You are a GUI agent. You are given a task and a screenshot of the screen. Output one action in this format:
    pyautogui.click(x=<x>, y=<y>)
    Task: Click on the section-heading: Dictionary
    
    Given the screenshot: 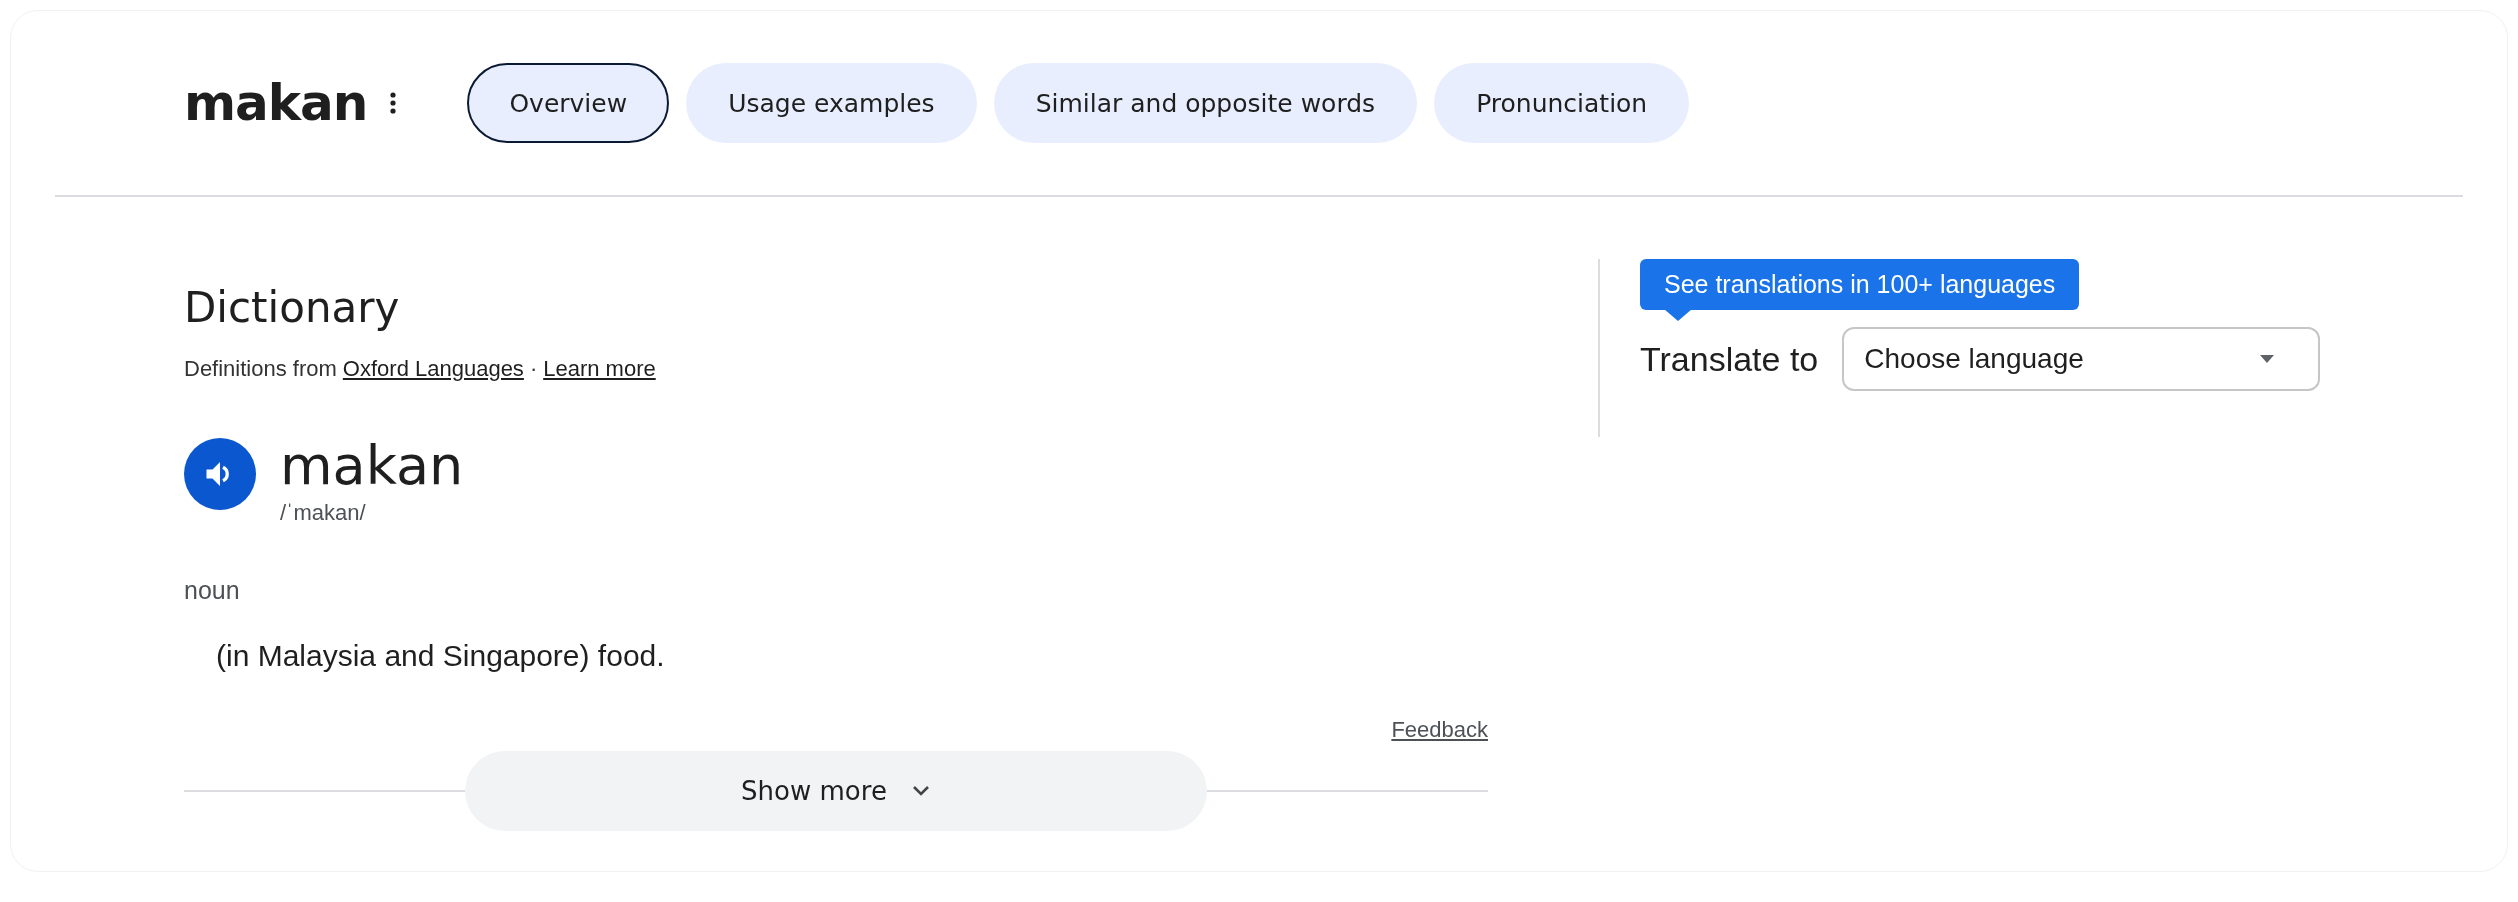 What is the action you would take?
    pyautogui.click(x=292, y=307)
    